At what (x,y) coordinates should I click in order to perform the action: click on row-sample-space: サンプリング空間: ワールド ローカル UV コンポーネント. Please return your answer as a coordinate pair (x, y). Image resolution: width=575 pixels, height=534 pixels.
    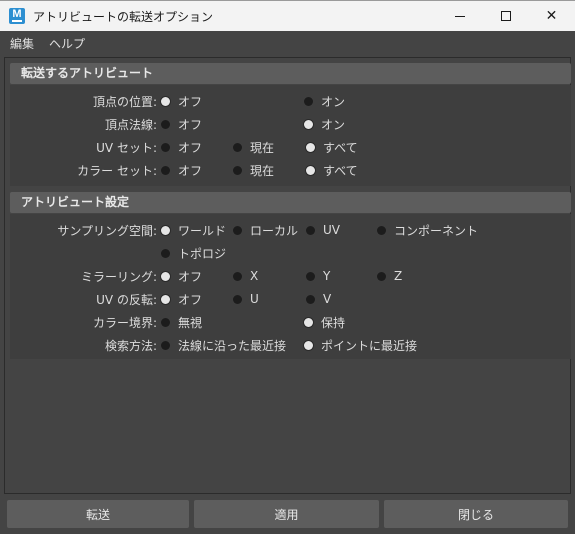
    Looking at the image, I should click on (290, 230).